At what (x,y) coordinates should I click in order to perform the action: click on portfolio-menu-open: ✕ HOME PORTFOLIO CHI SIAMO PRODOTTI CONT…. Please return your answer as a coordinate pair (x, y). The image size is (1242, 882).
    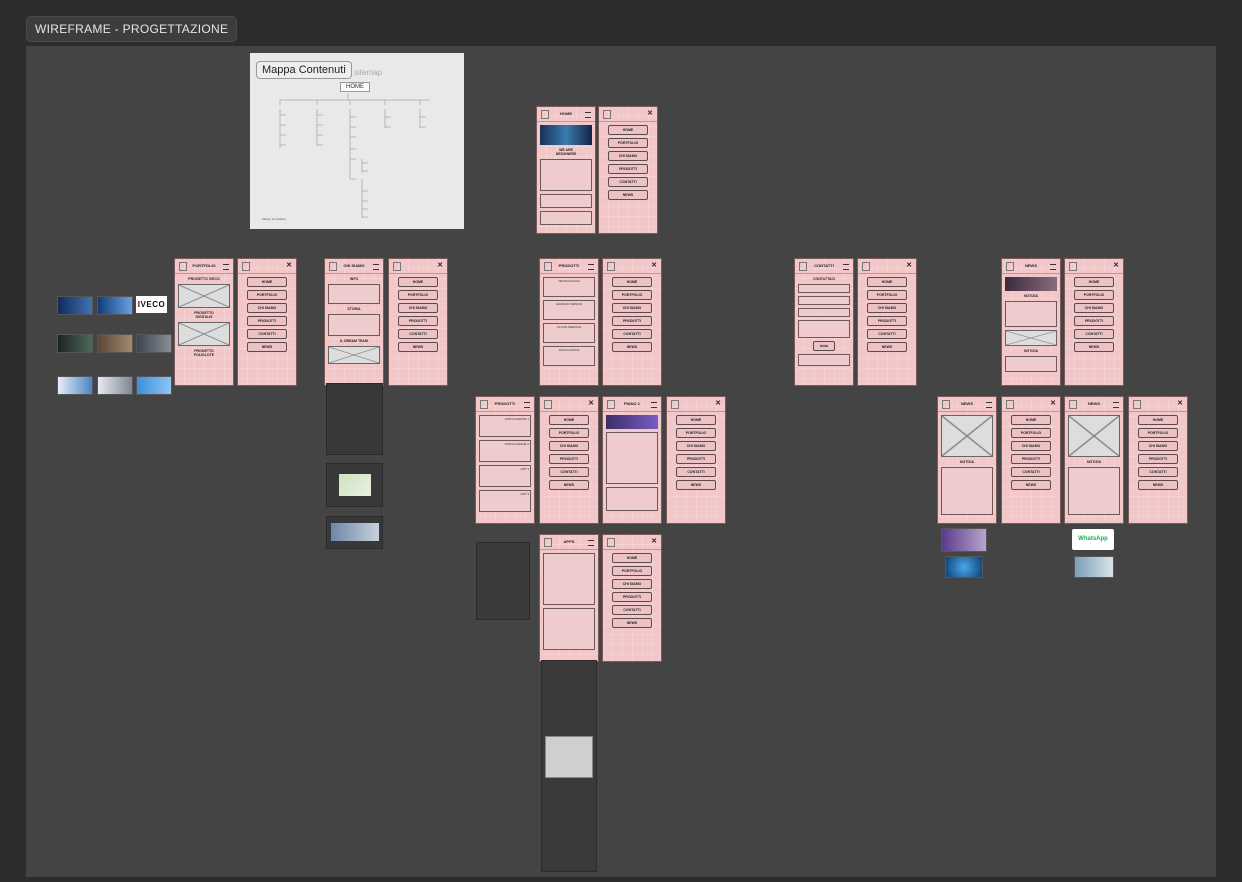
    Looking at the image, I should click on (267, 322).